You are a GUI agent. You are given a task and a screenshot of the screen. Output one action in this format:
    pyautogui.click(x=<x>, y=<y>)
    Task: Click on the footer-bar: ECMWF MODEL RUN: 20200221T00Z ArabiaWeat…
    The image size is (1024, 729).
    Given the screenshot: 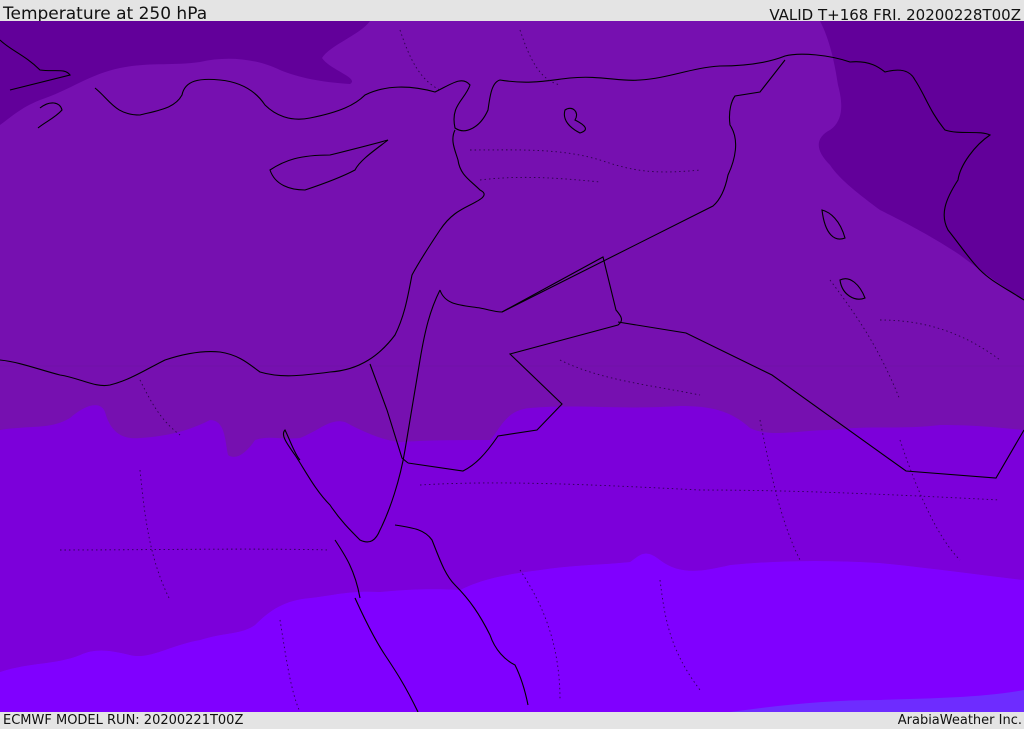 What is the action you would take?
    pyautogui.click(x=512, y=720)
    